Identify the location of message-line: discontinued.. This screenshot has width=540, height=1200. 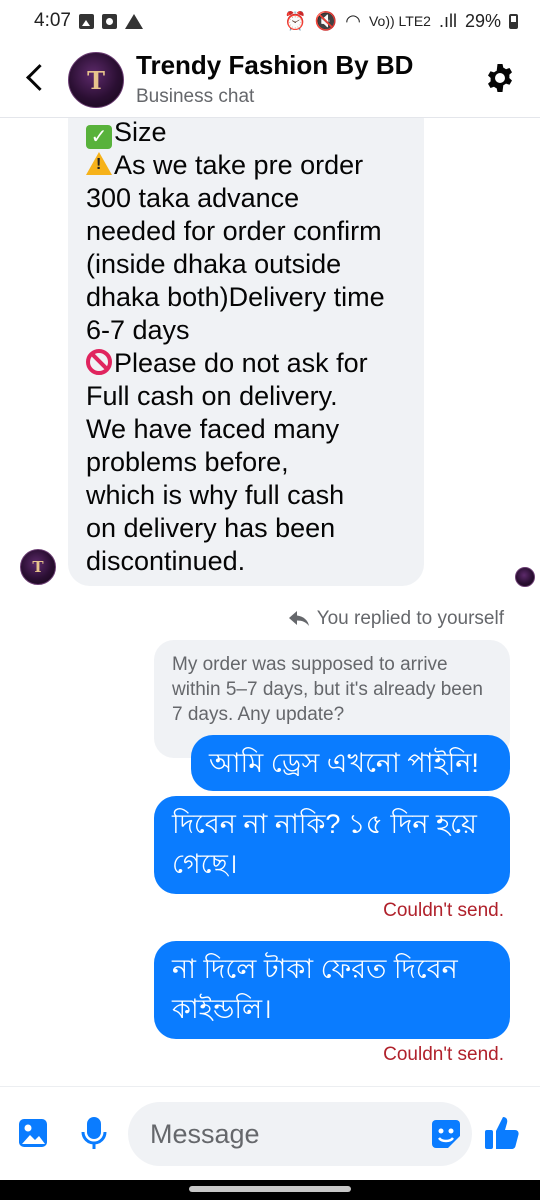
(166, 561).